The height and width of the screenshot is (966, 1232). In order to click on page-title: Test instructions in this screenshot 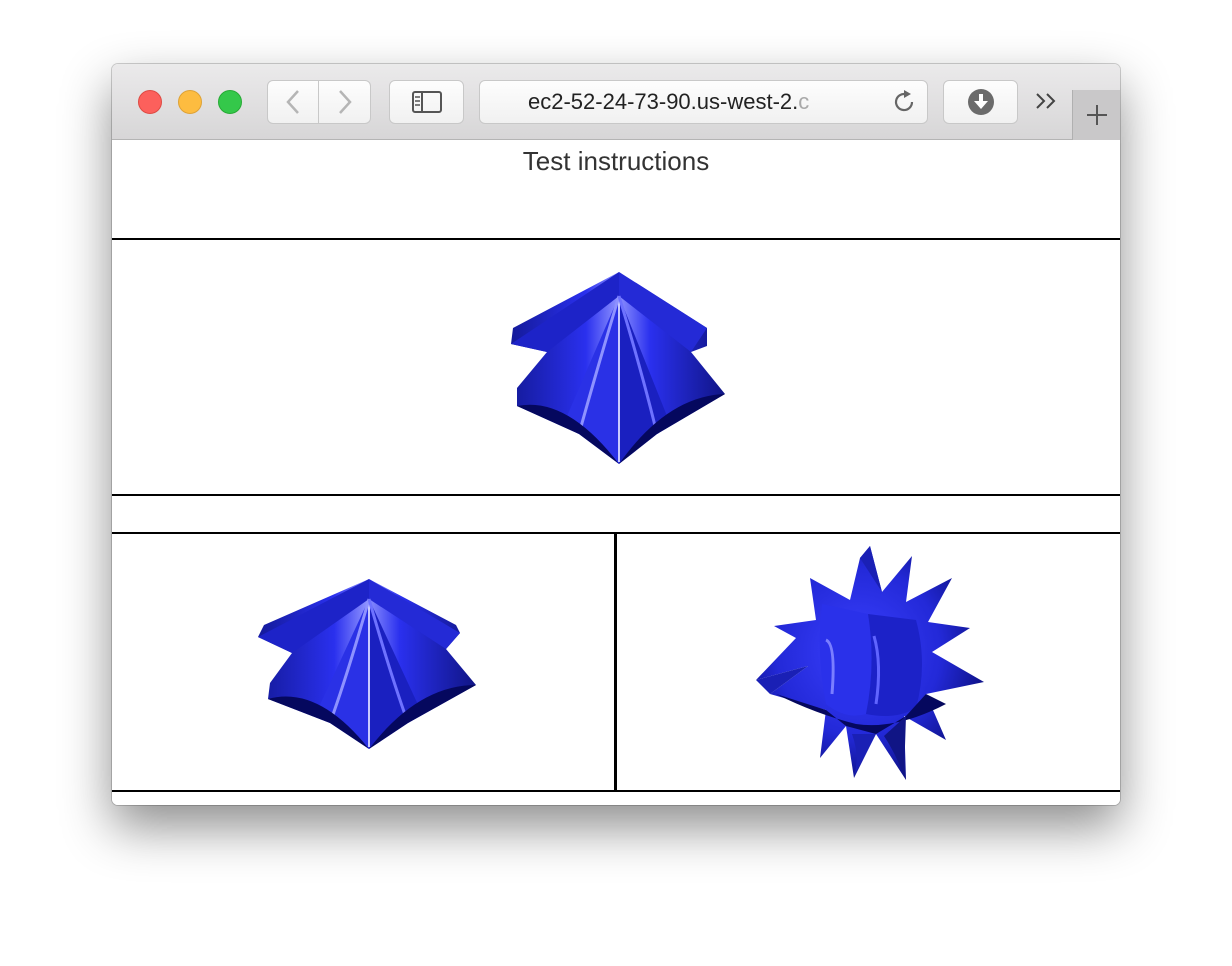, I will do `click(616, 161)`.